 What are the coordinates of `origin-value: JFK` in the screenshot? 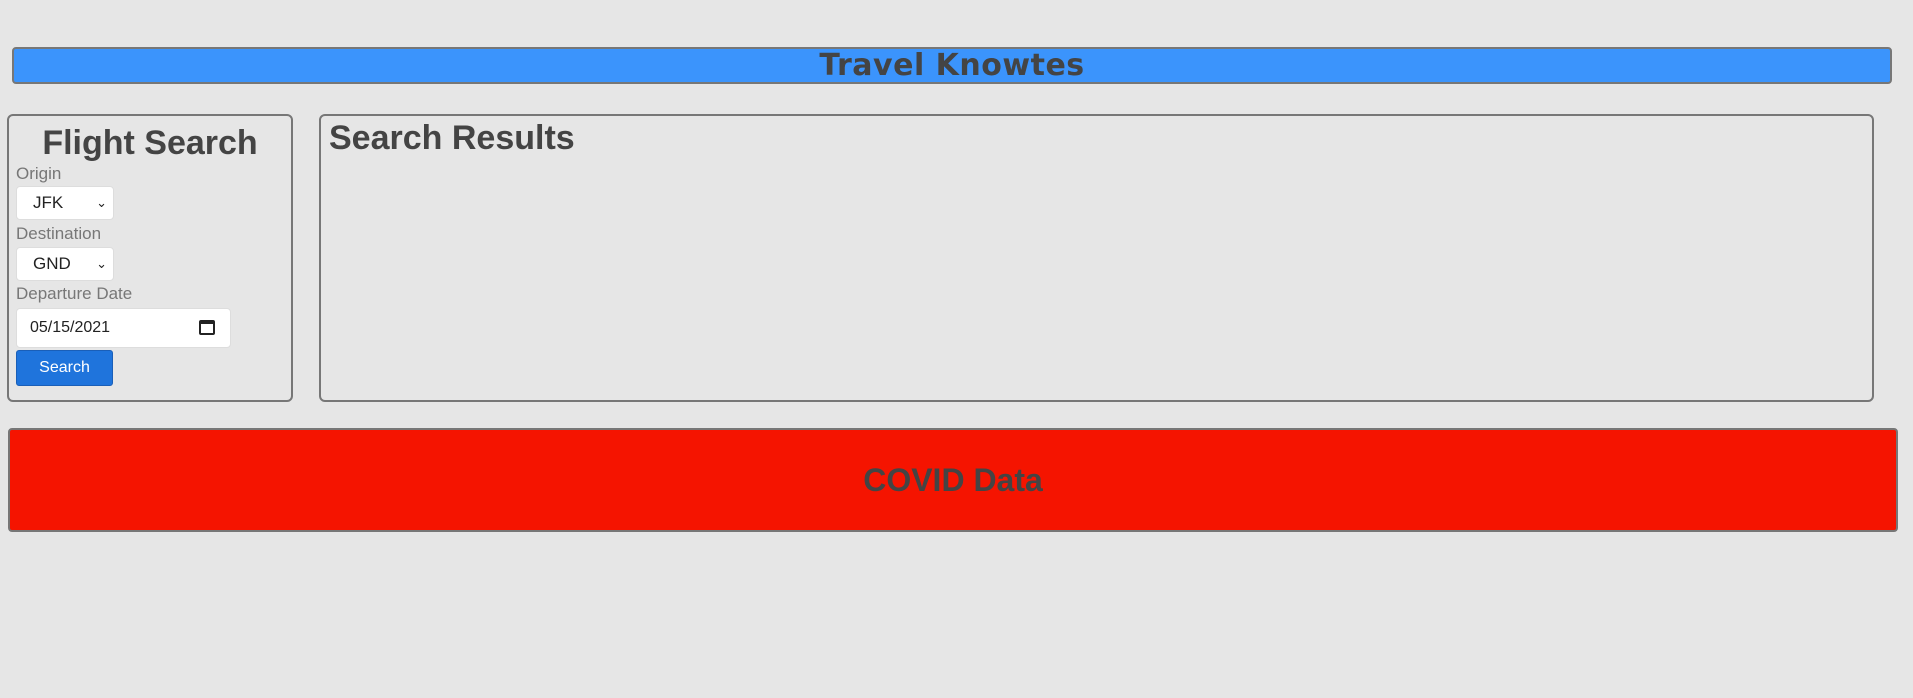 It's located at (48, 202).